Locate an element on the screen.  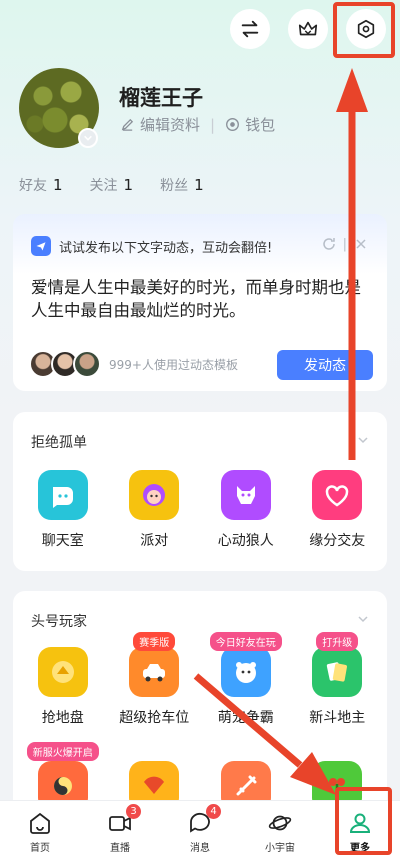
app-pet: 今日好友在玩 萌宠争霸 is located at coordinates (246, 679).